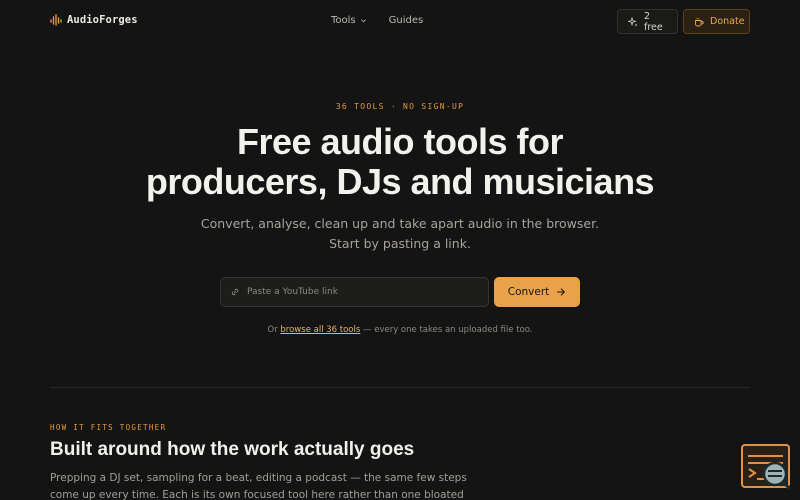  I want to click on donate-button: Donate, so click(716, 21).